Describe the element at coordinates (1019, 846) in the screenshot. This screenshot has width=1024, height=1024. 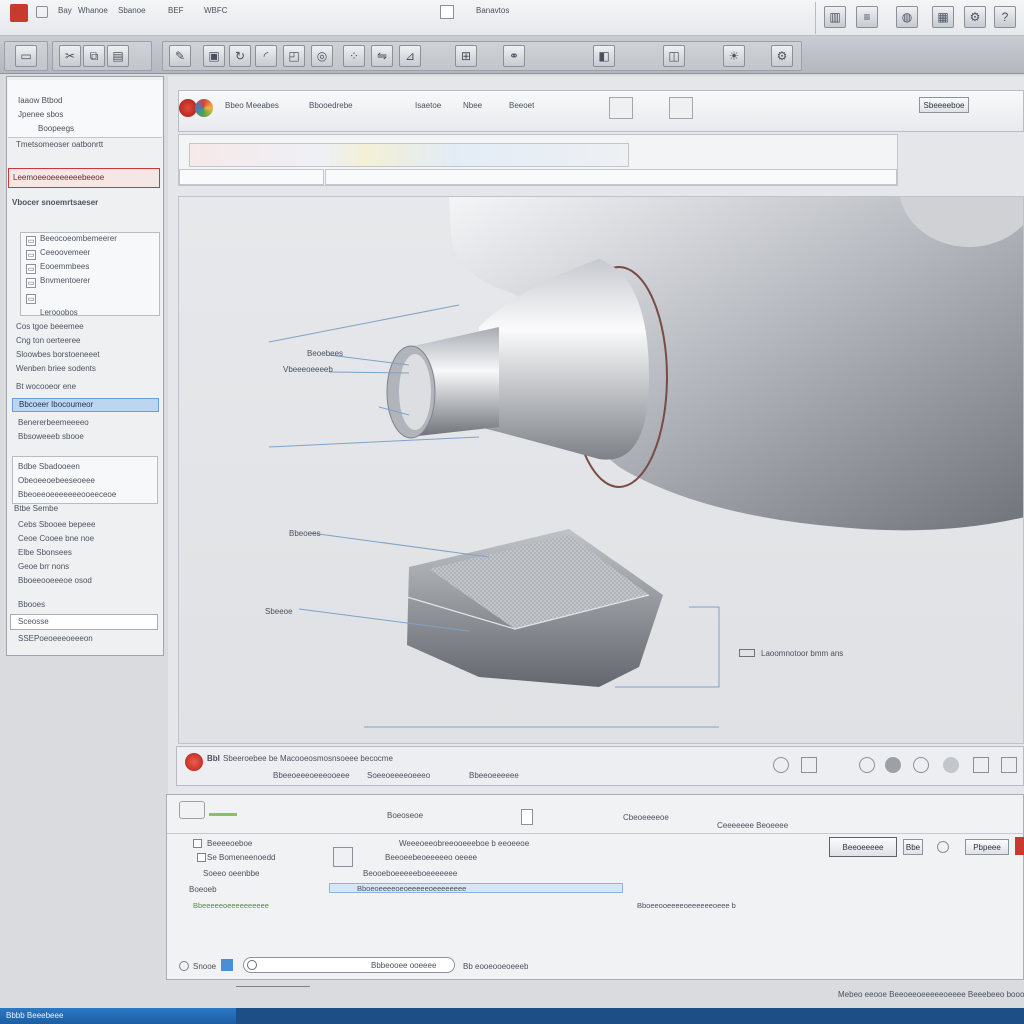
I see `close-icon` at that location.